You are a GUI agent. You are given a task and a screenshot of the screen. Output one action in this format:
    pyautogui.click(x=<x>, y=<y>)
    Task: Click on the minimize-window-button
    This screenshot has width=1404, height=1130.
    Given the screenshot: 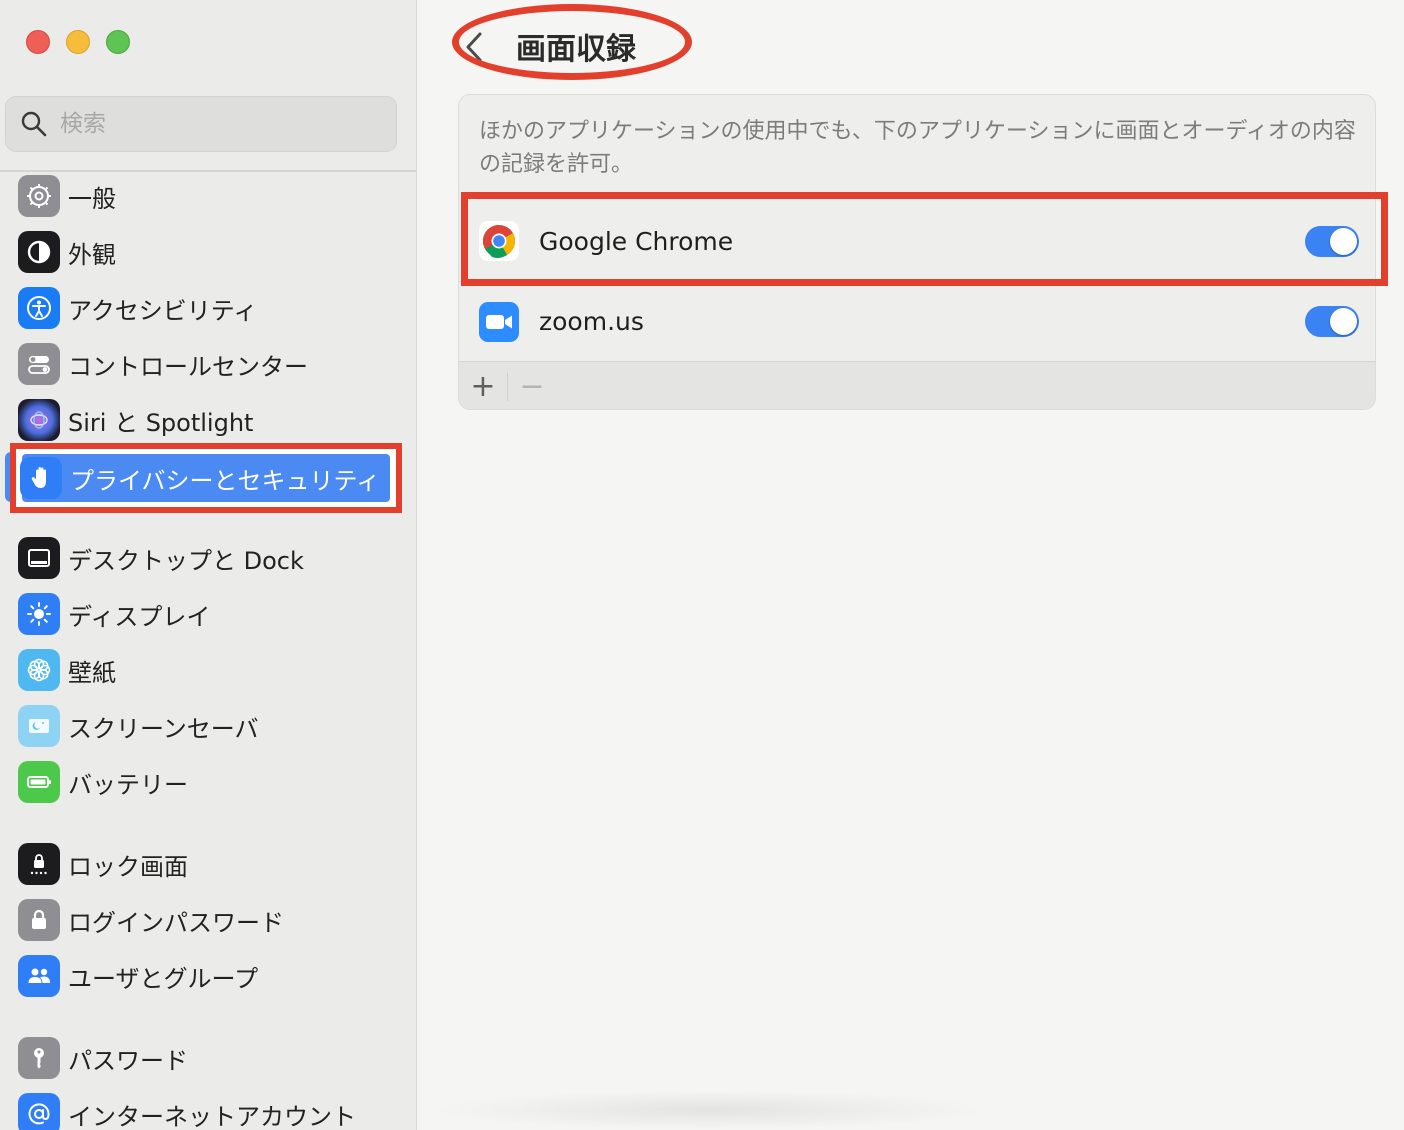 What is the action you would take?
    pyautogui.click(x=78, y=42)
    